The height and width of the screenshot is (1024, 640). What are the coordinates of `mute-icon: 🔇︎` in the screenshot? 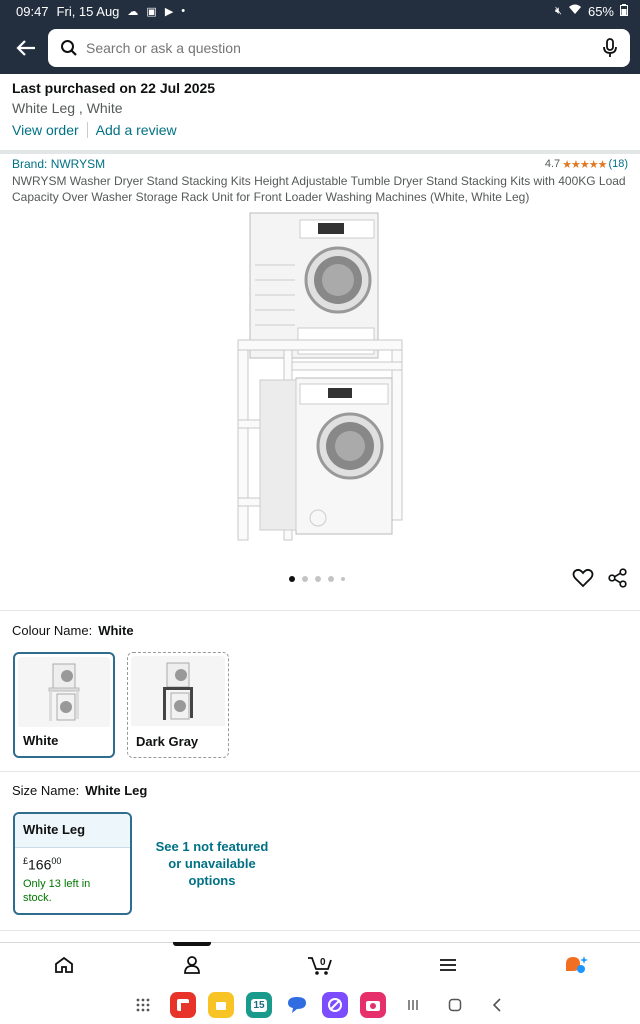 It's located at (558, 10).